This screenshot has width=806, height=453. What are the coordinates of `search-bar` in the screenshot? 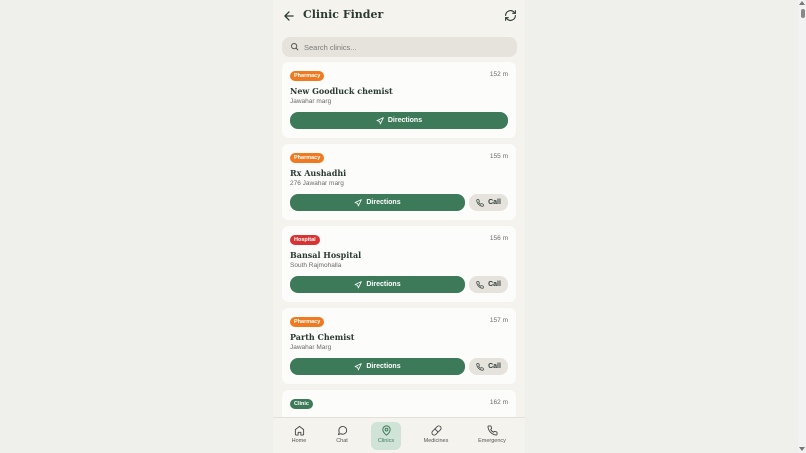 It's located at (399, 47).